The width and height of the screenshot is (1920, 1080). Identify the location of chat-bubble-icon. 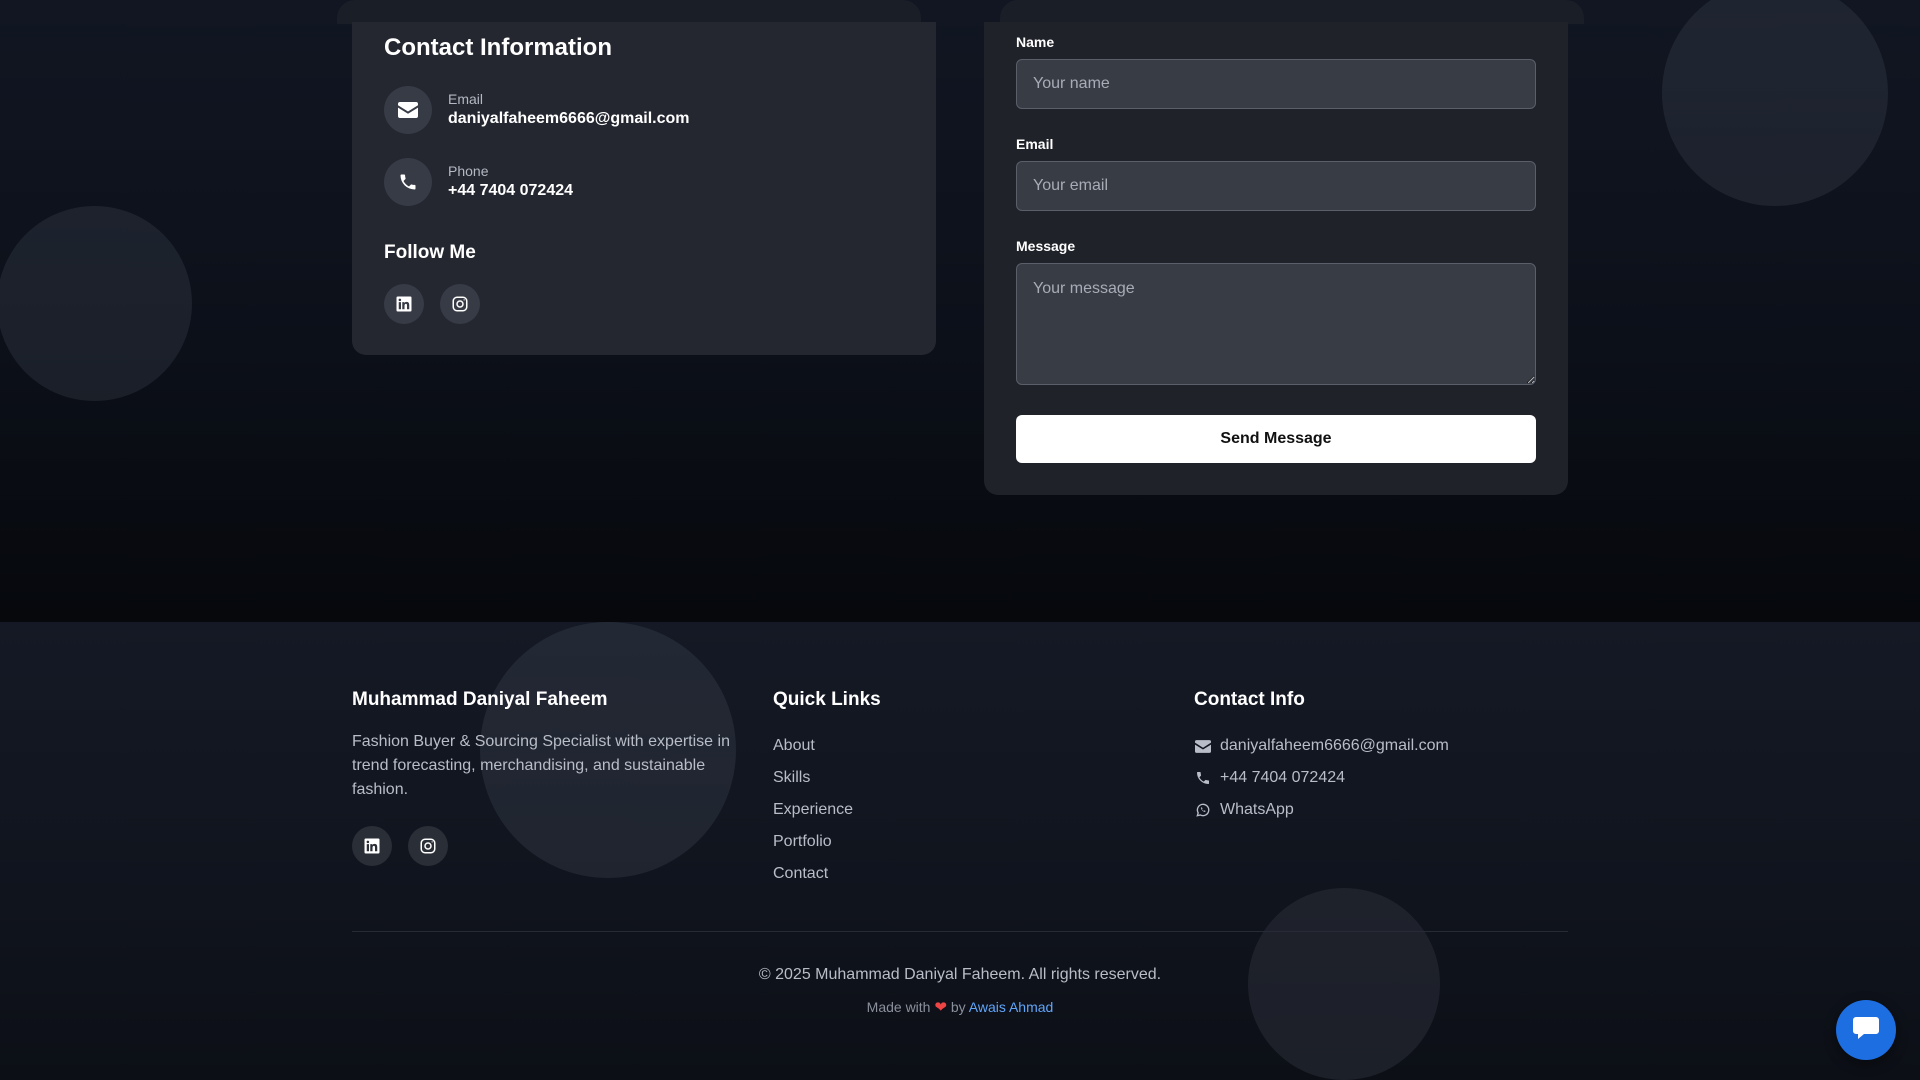
(1866, 1030).